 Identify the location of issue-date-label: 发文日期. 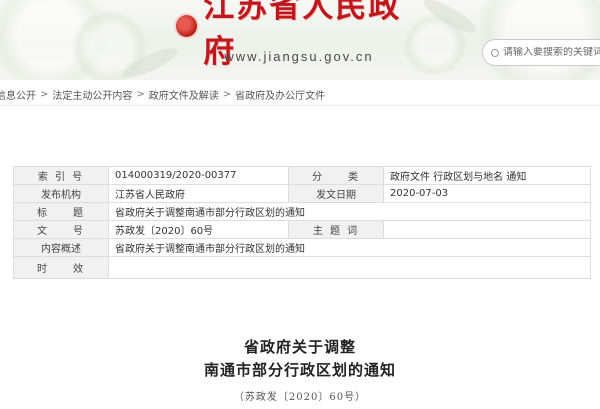
(336, 193).